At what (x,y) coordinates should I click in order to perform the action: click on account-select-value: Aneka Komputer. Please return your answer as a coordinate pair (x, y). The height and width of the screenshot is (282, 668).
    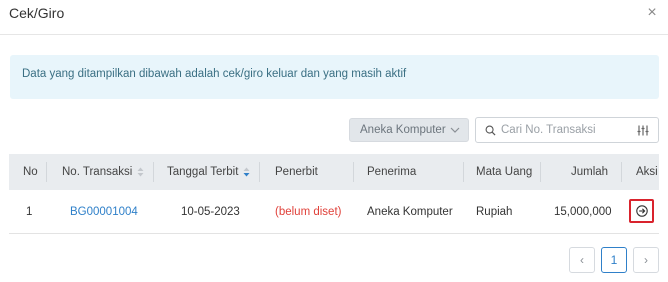
    Looking at the image, I should click on (403, 130).